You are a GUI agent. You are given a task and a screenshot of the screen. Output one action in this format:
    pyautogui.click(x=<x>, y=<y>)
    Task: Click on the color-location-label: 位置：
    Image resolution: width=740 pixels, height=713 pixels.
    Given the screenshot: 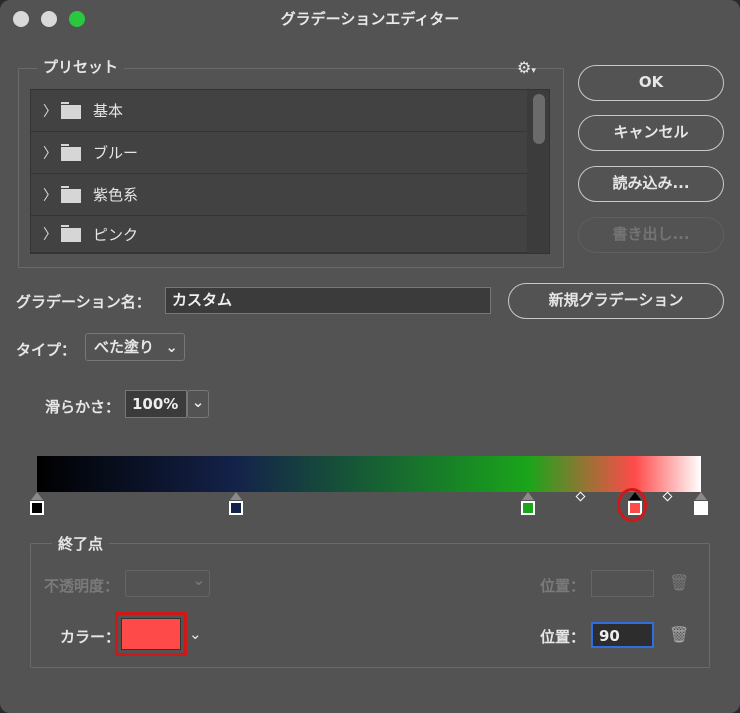 What is the action you would take?
    pyautogui.click(x=563, y=637)
    